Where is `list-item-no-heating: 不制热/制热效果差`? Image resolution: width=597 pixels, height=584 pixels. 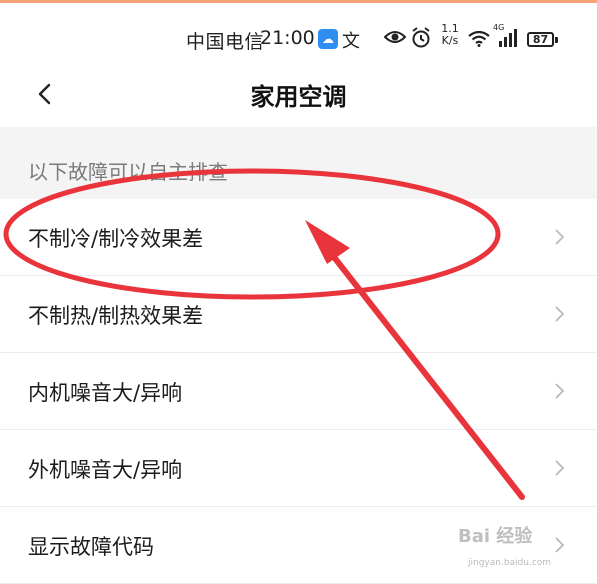 list-item-no-heating: 不制热/制热效果差 is located at coordinates (298, 314).